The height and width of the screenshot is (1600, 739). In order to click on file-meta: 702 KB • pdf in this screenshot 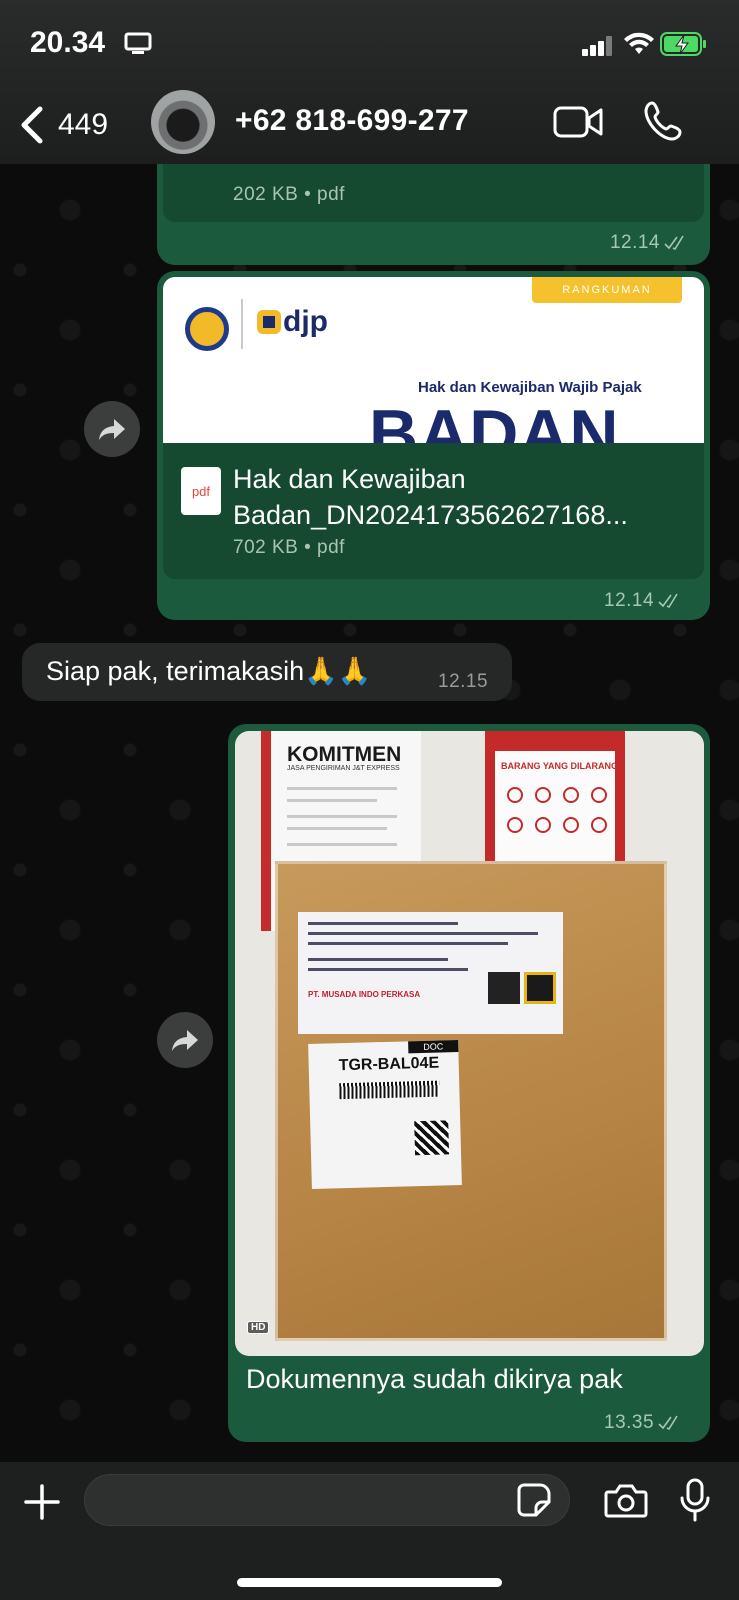, I will do `click(289, 547)`.